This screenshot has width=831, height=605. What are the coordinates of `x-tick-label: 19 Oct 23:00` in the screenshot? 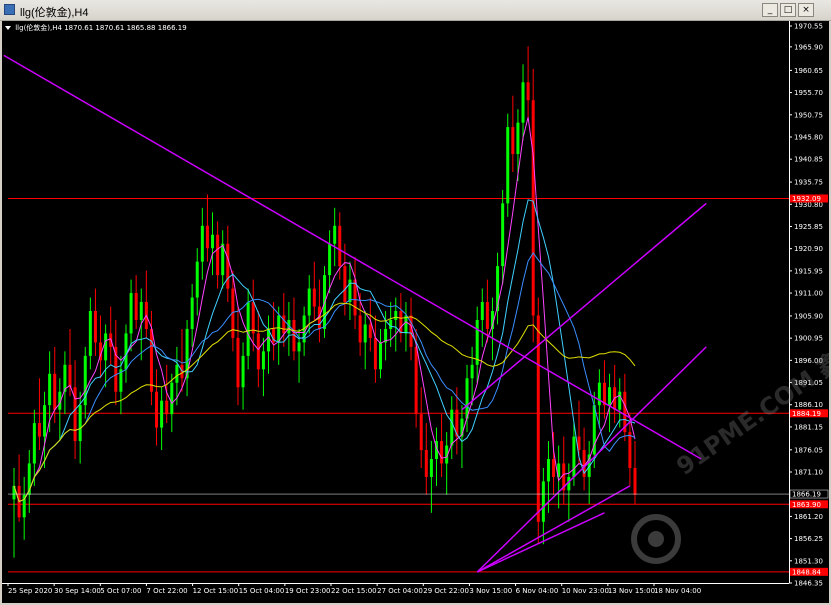 It's located at (308, 591).